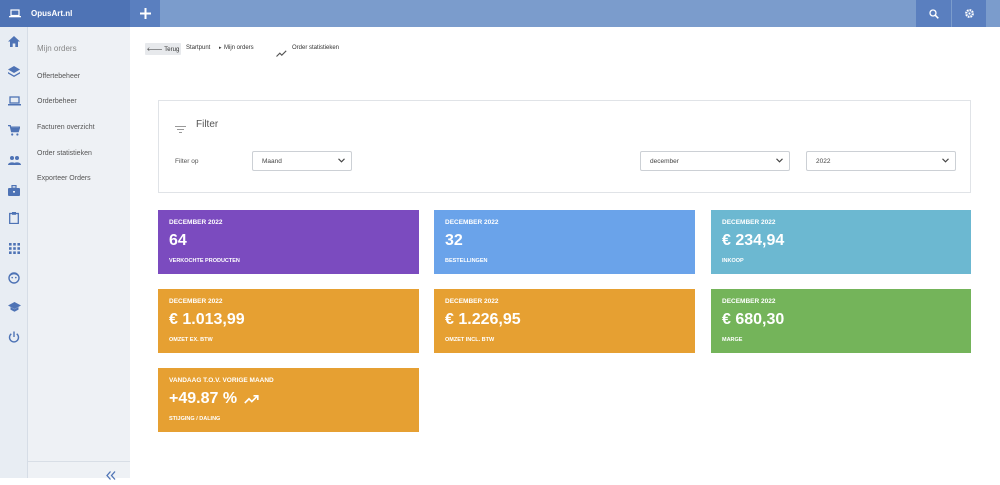  I want to click on filter-label: Filter op, so click(187, 161).